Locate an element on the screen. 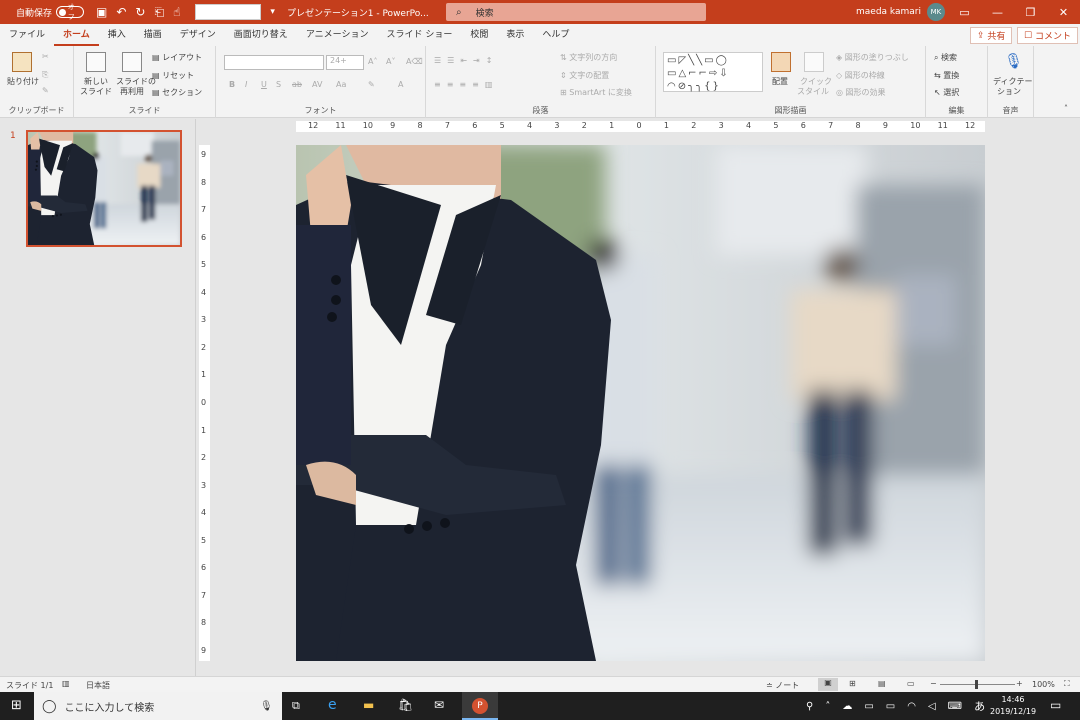 The width and height of the screenshot is (1080, 720). wifi-icon: ◠ is located at coordinates (911, 706).